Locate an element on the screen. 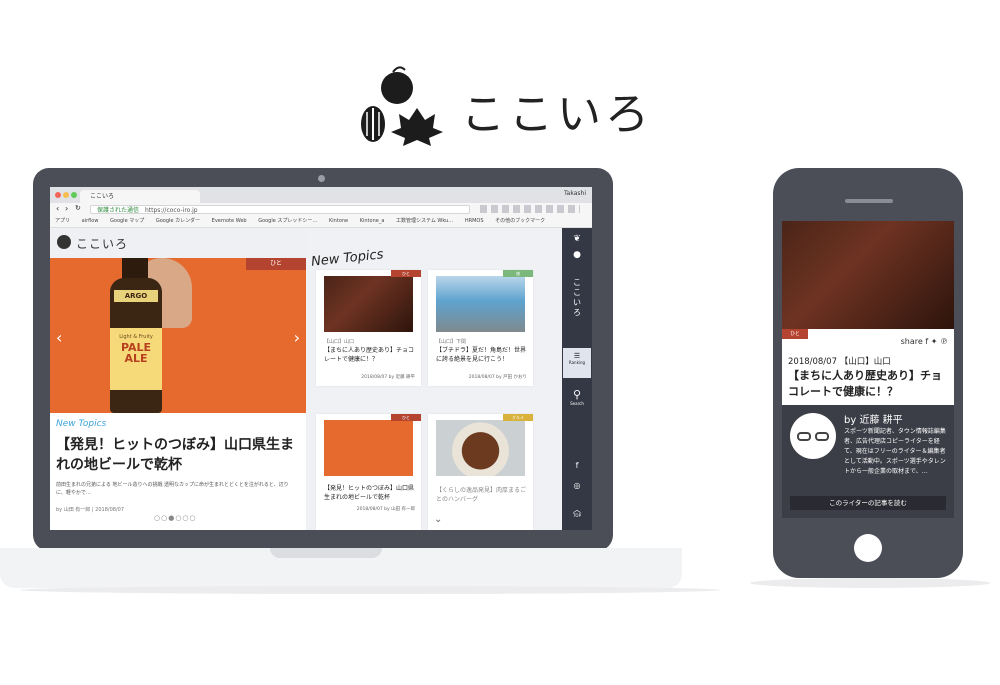 This screenshot has height=685, width=1000. ranking-label: Ranking is located at coordinates (577, 362).